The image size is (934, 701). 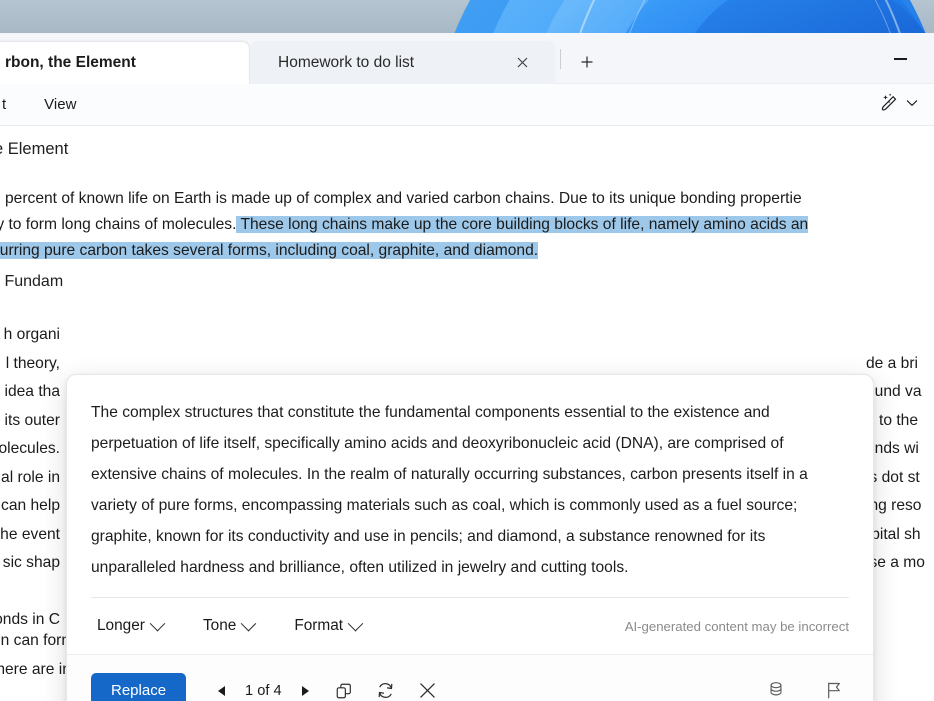 I want to click on document-right-line: ound va, so click(x=894, y=391).